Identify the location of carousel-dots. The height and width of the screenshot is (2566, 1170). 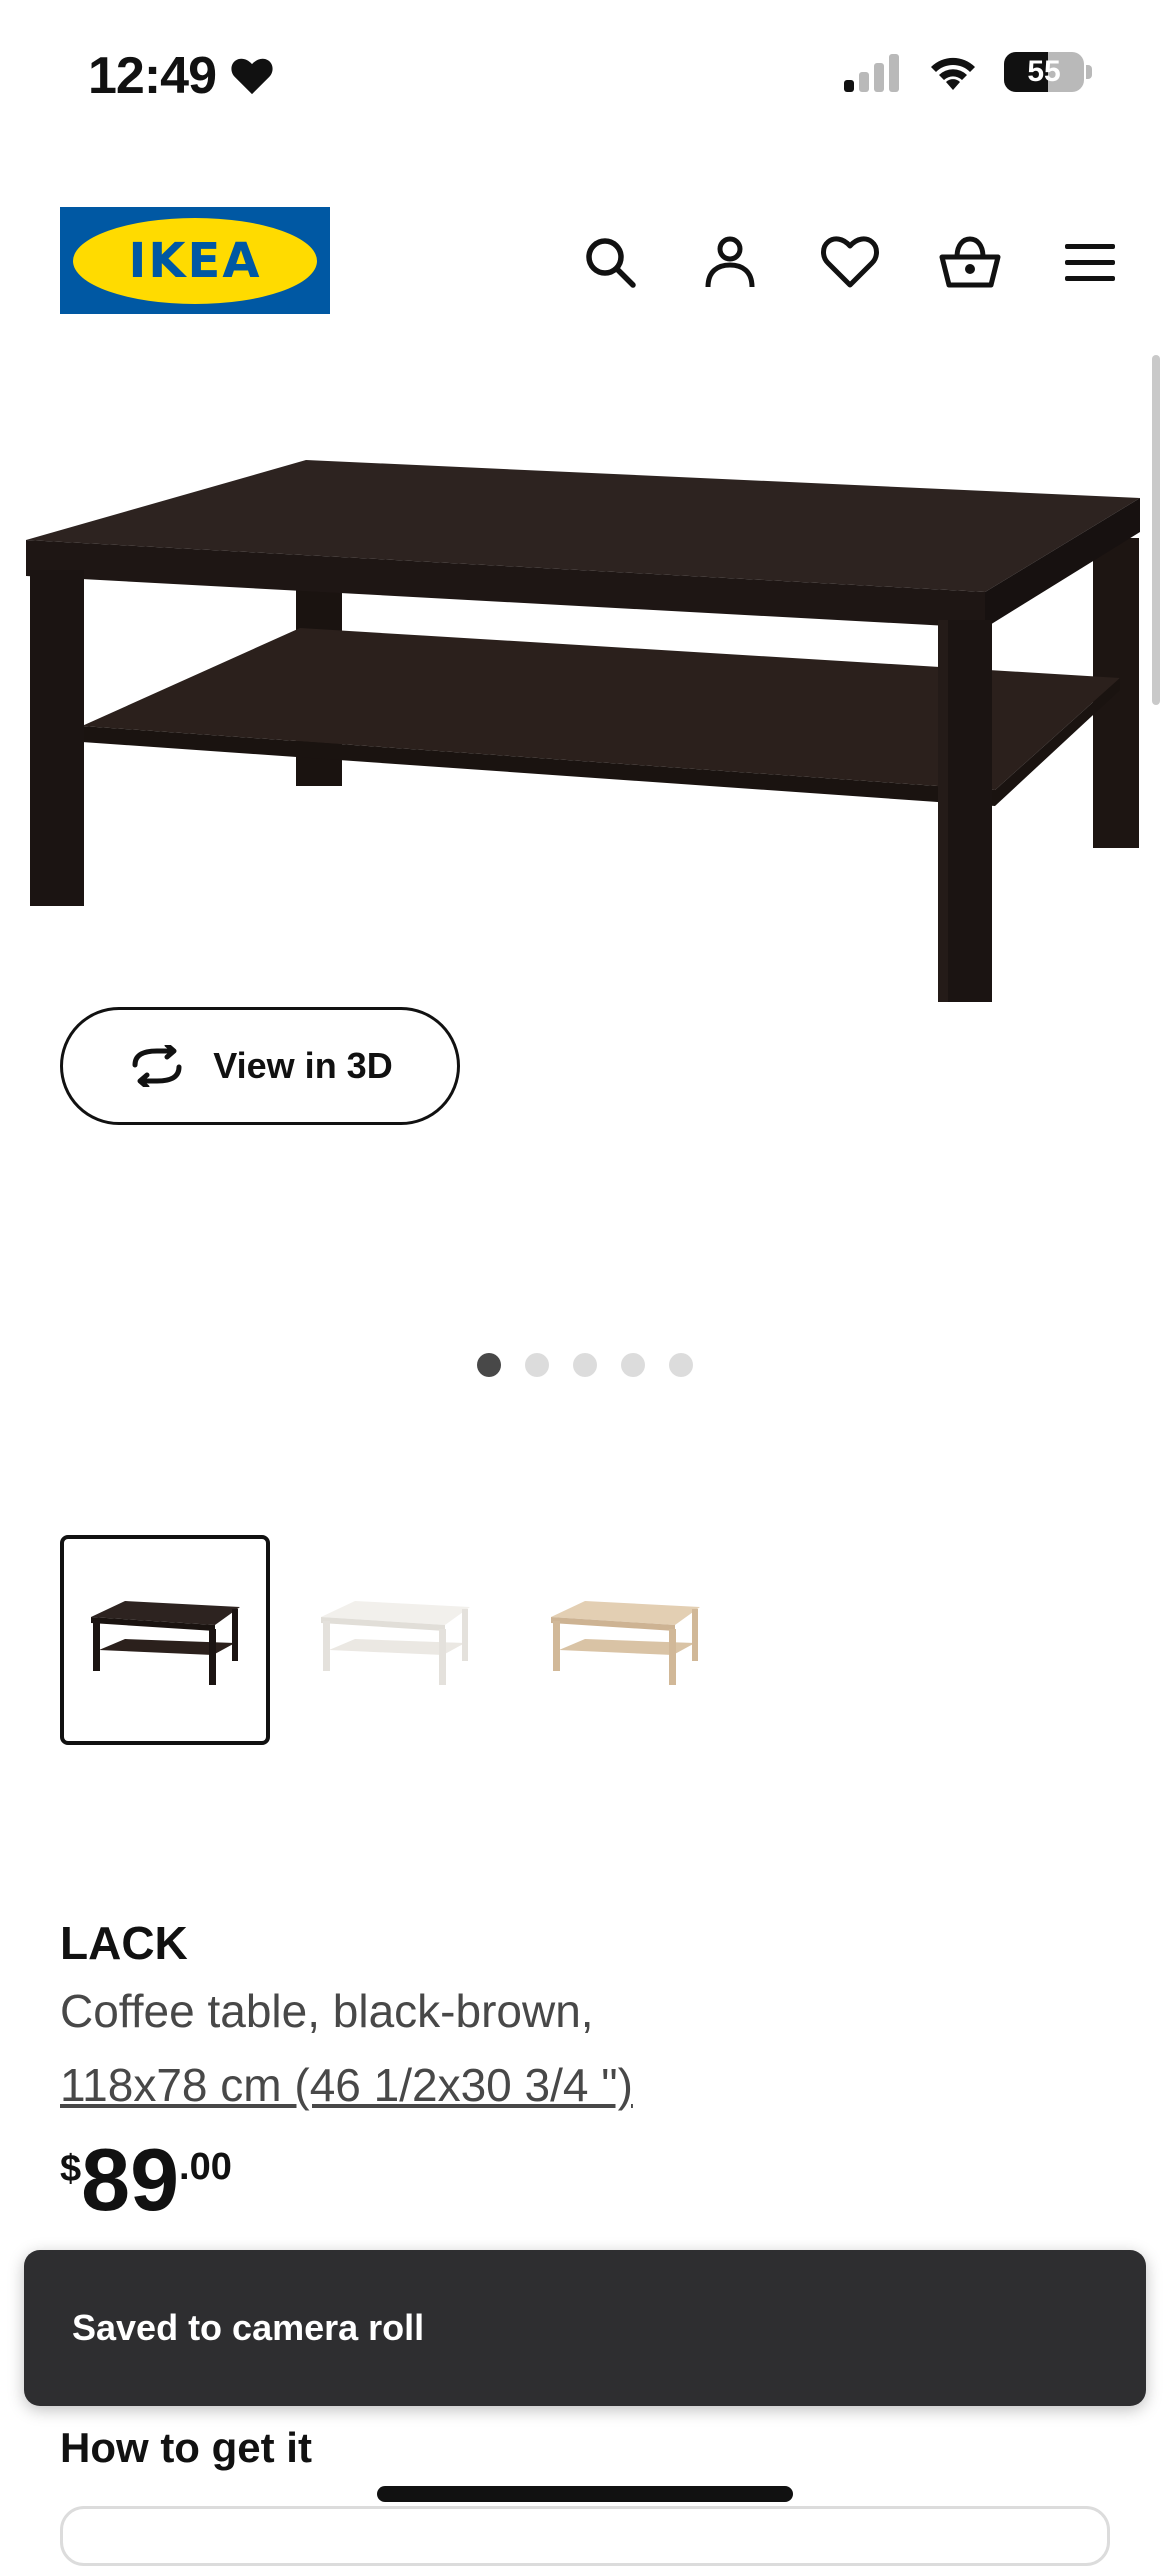
(585, 1365).